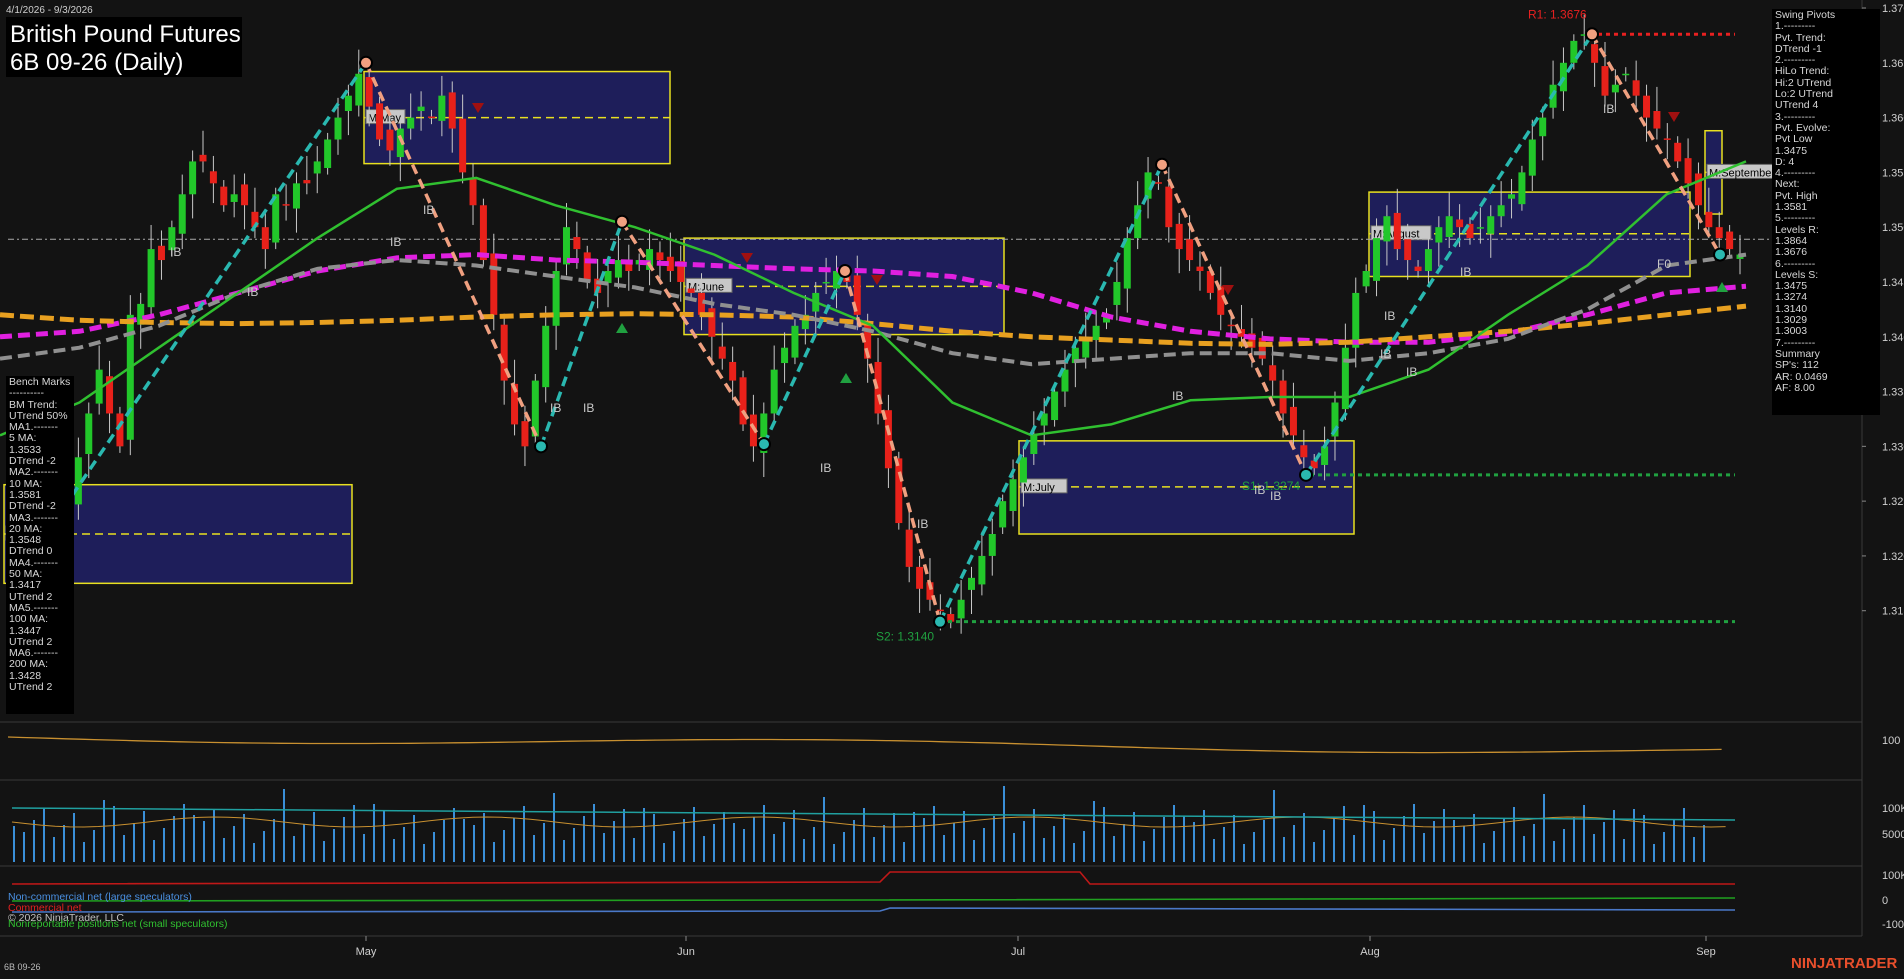  Describe the element at coordinates (29, 619) in the screenshot. I see `bench-panel-line: 100 MA:` at that location.